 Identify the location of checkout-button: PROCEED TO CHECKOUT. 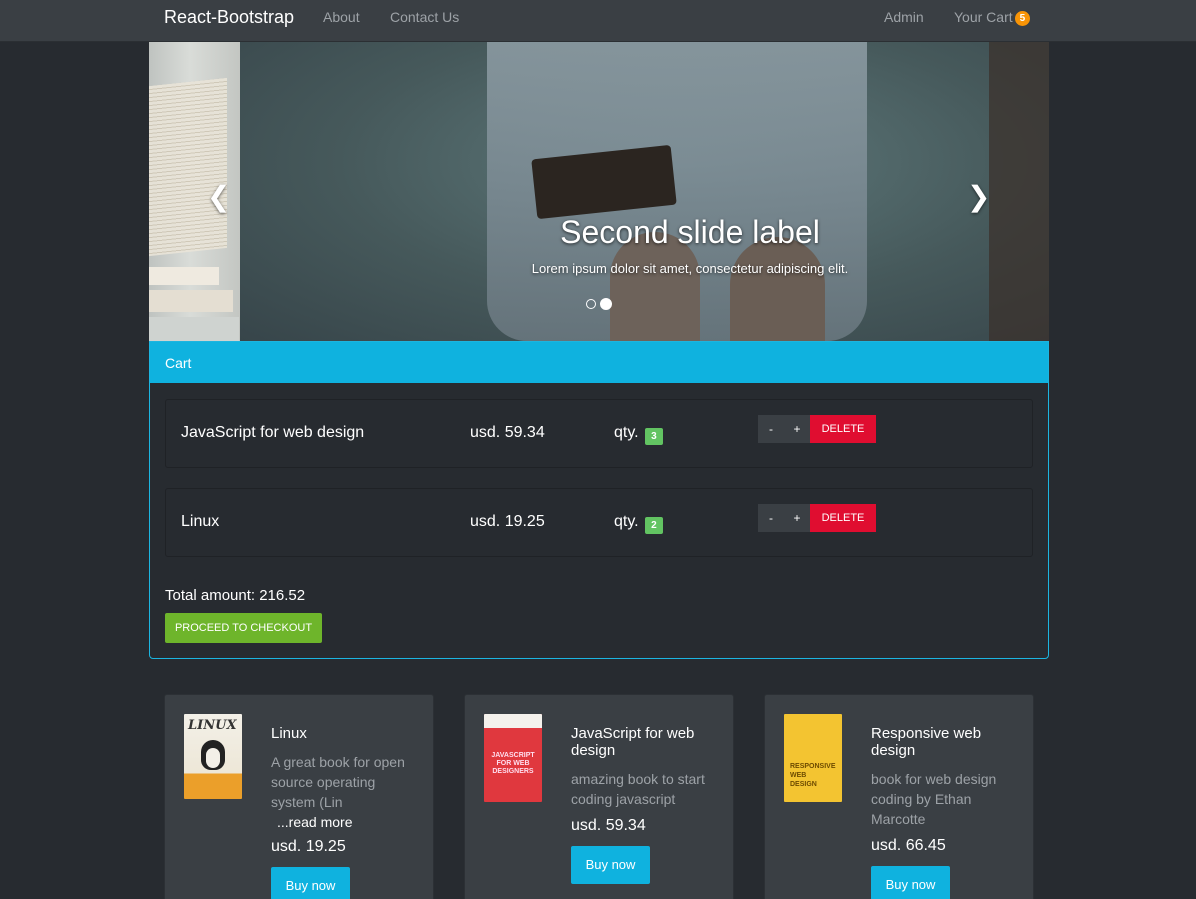
(243, 628).